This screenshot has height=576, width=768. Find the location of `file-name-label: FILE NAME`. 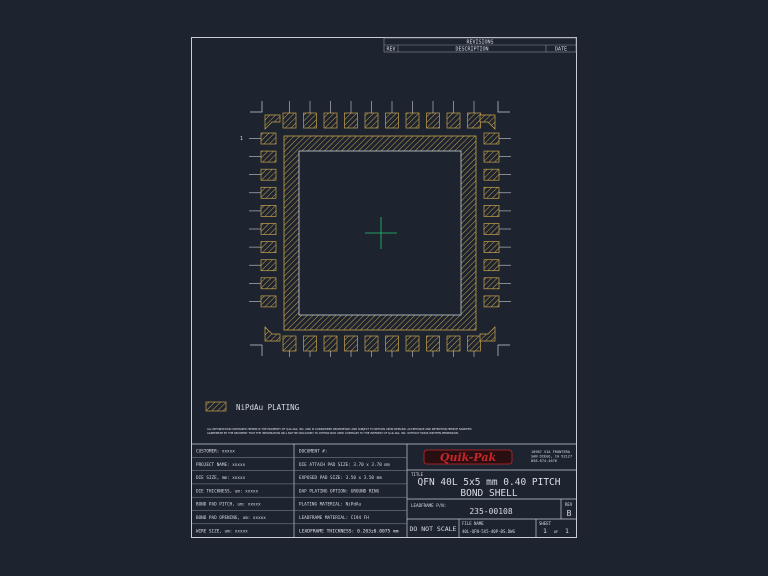

file-name-label: FILE NAME is located at coordinates (473, 523).